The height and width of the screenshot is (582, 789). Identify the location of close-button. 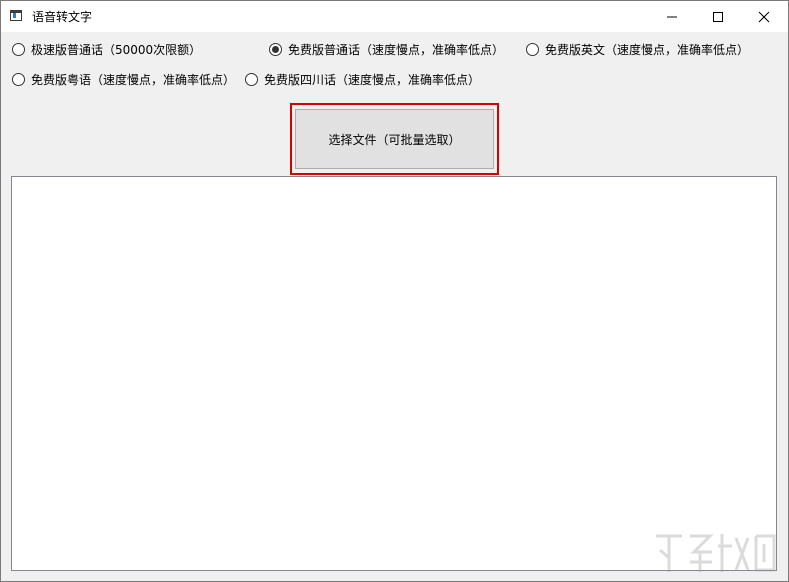
(764, 16).